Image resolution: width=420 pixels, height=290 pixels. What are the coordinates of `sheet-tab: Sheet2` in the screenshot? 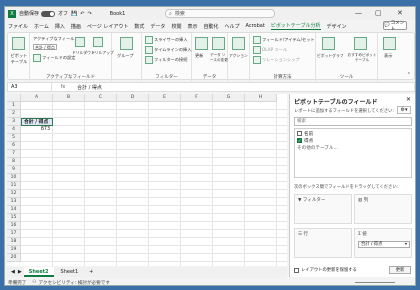 It's located at (38, 272).